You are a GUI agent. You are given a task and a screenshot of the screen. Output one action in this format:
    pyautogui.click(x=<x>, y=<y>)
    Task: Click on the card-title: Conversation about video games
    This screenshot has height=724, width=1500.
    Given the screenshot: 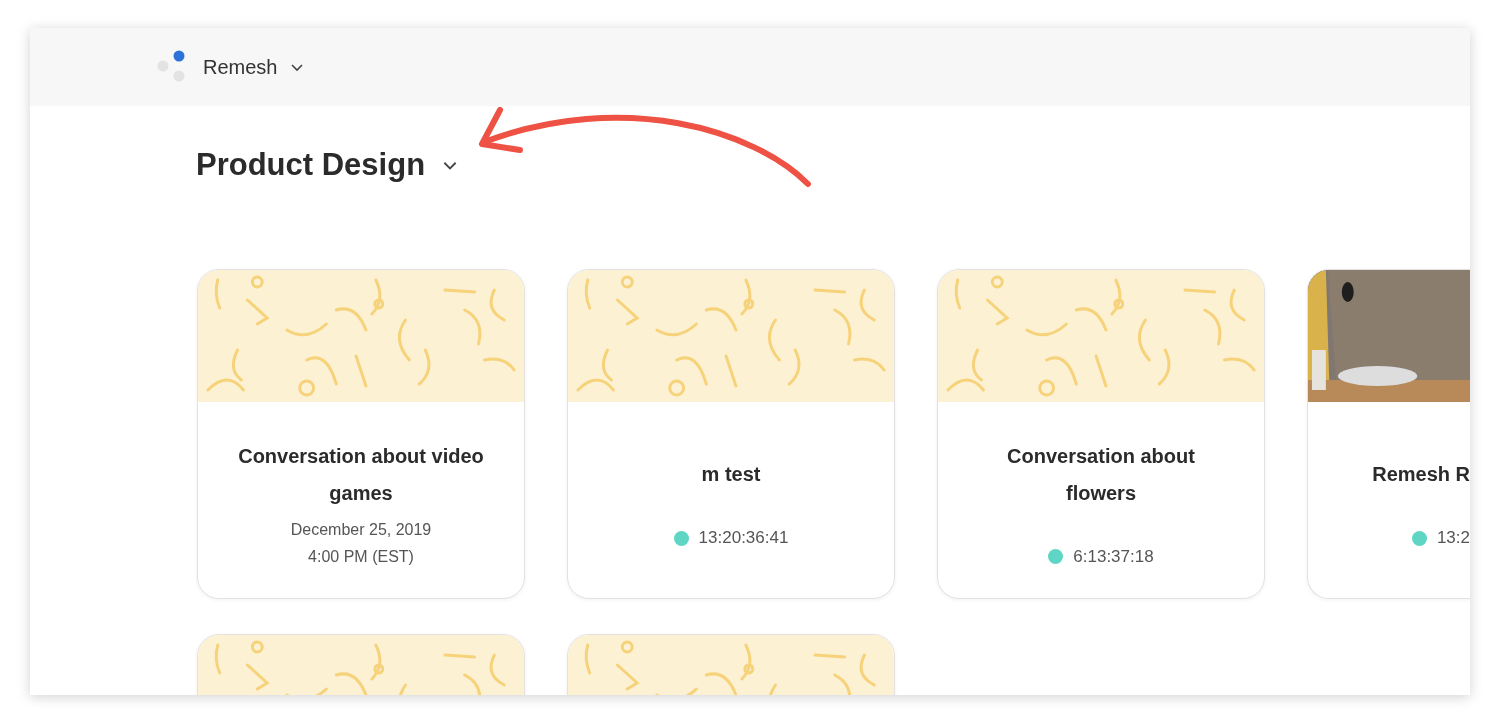 What is the action you would take?
    pyautogui.click(x=361, y=474)
    